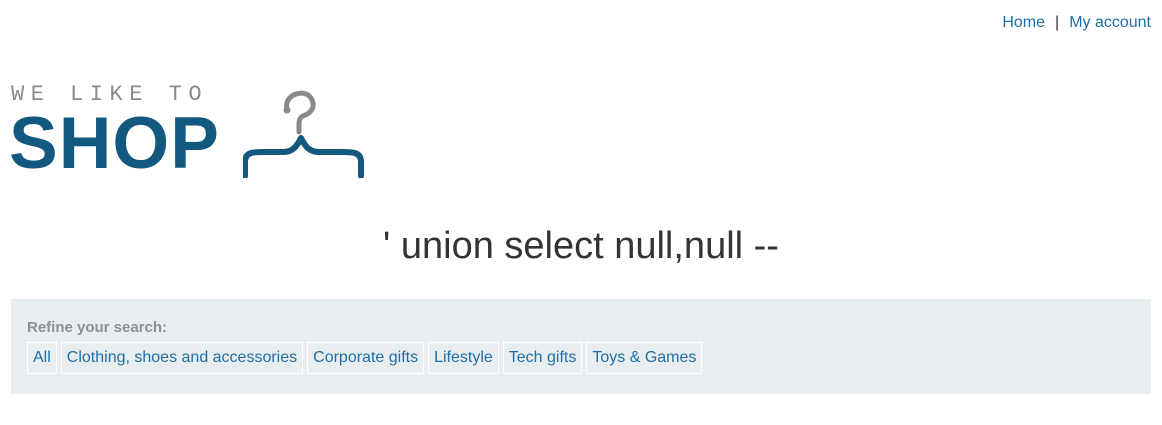  I want to click on filter-tag-tech-gifts: Tech gifts, so click(542, 358).